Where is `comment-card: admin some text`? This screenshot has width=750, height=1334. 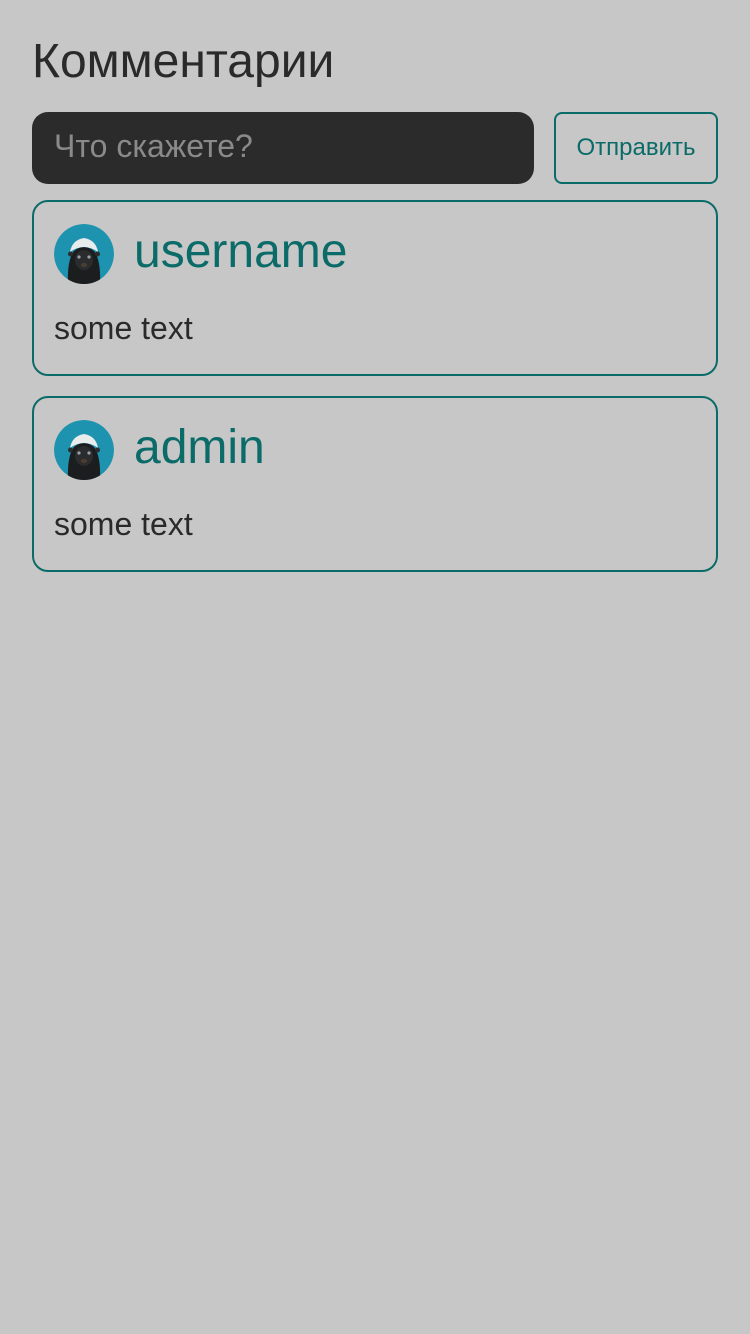 comment-card: admin some text is located at coordinates (375, 484).